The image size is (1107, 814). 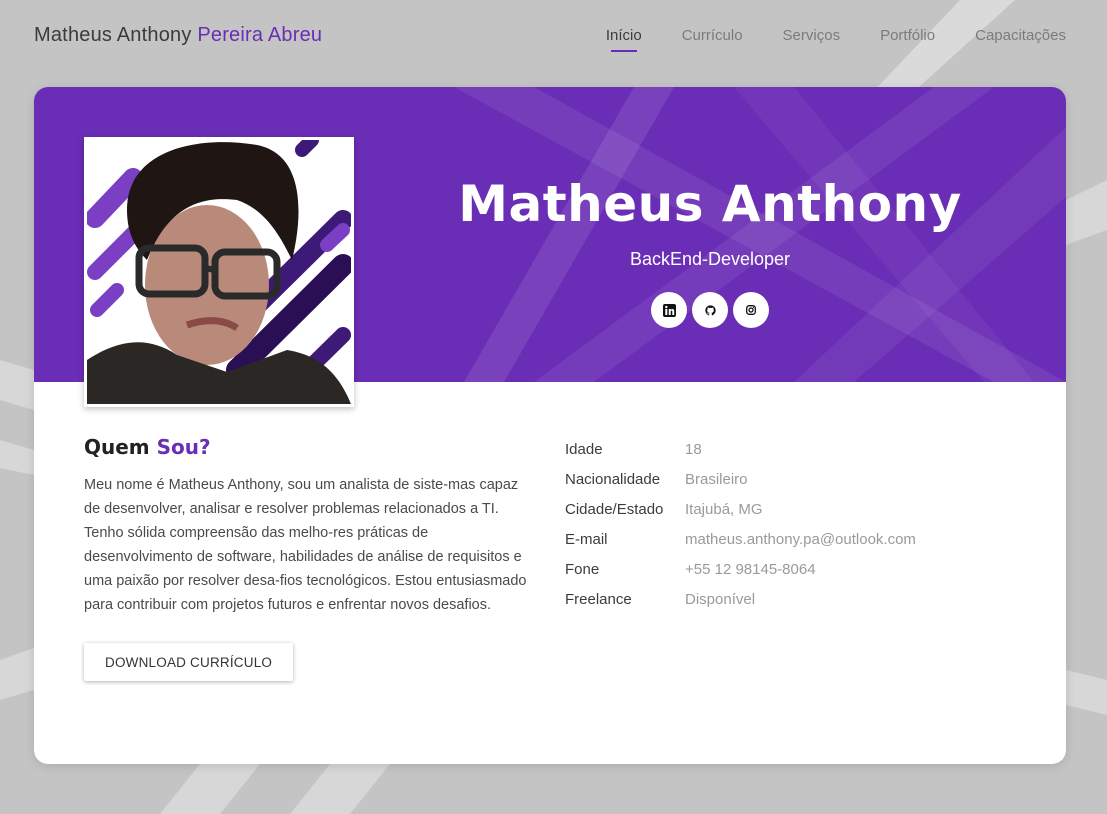 I want to click on social-links, so click(x=710, y=310).